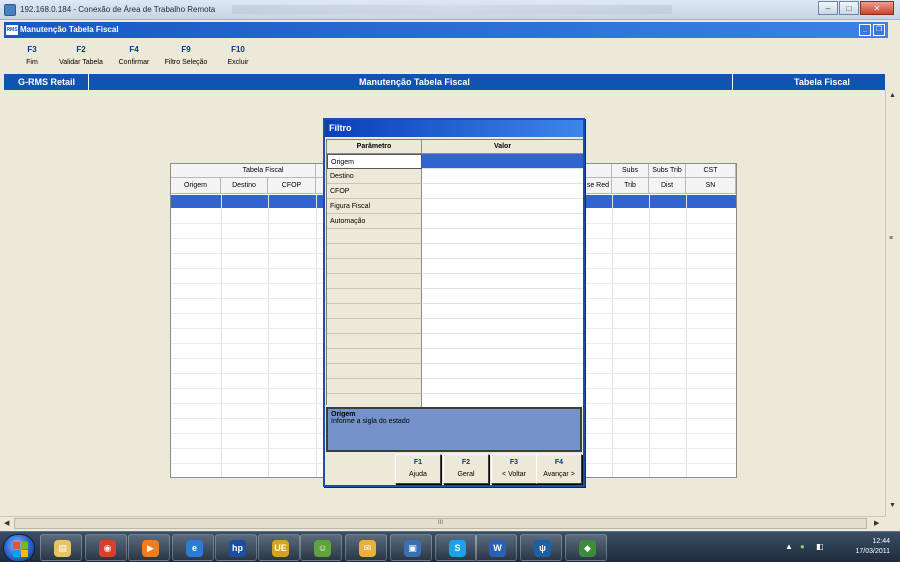 Image resolution: width=900 pixels, height=562 pixels. What do you see at coordinates (61, 547) in the screenshot?
I see `taskbar-explorer-button: ▤` at bounding box center [61, 547].